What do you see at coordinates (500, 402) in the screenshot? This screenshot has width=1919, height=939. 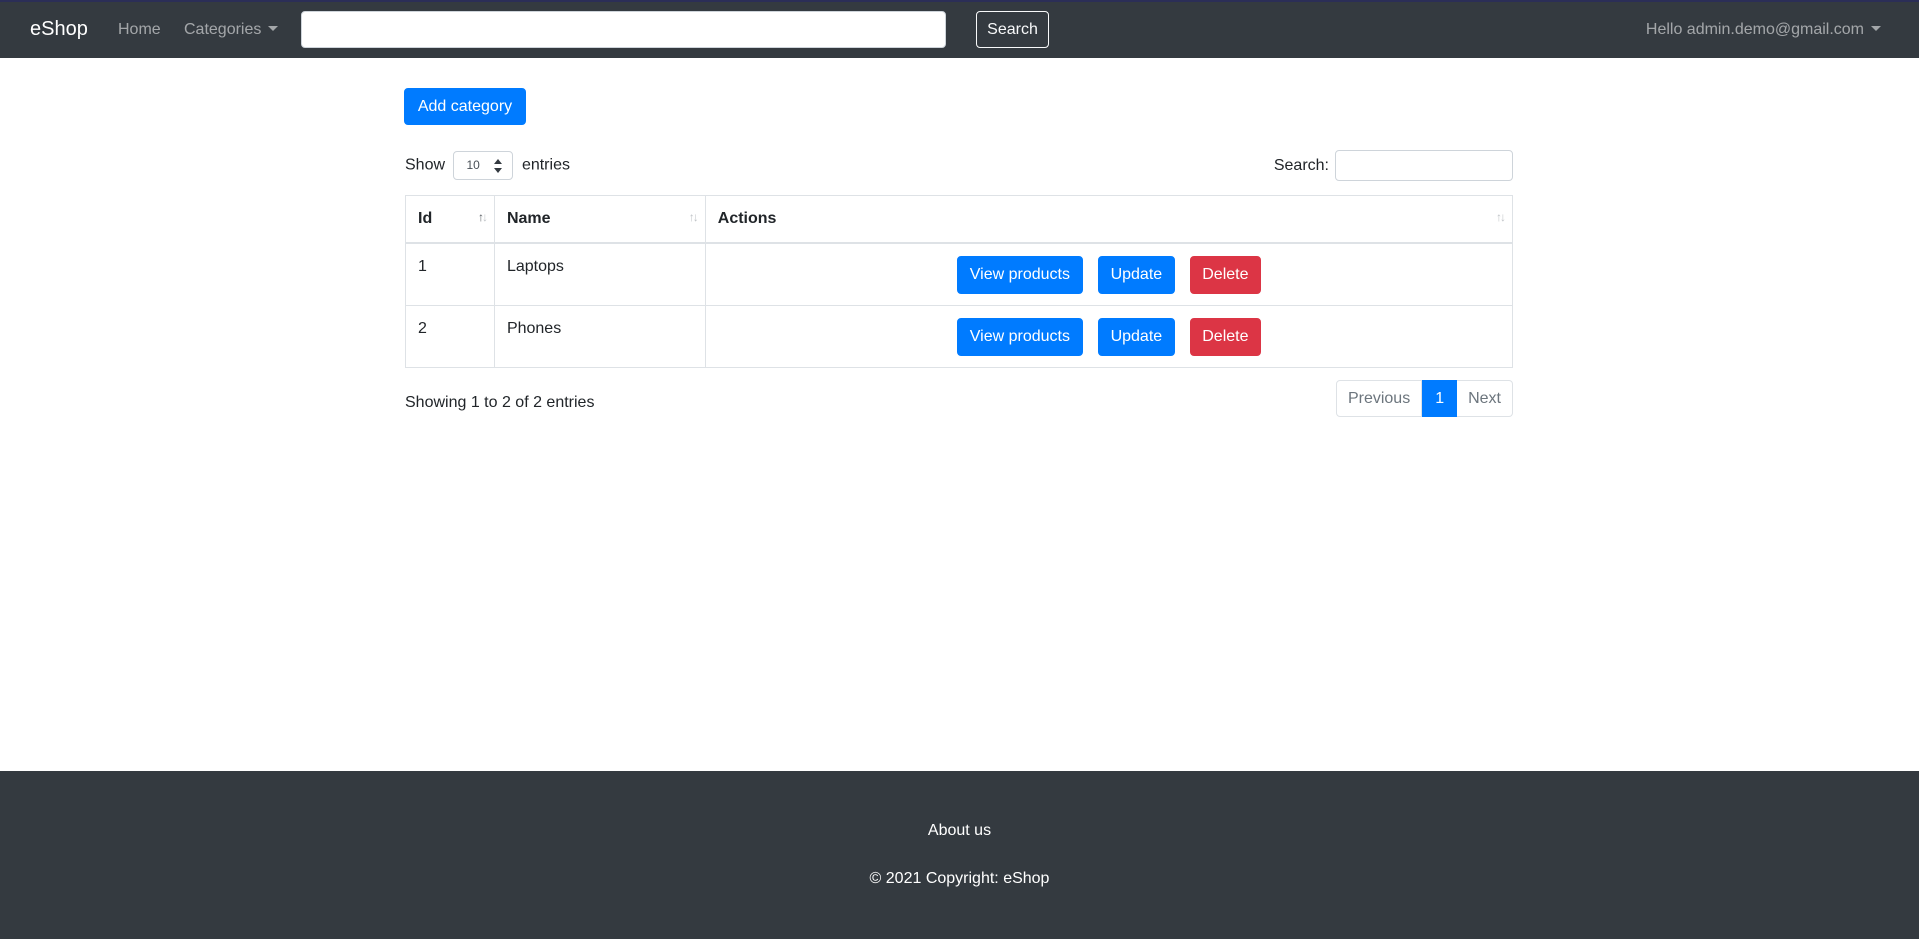 I see `table-info: Showing 1 to 2 of 2 entries` at bounding box center [500, 402].